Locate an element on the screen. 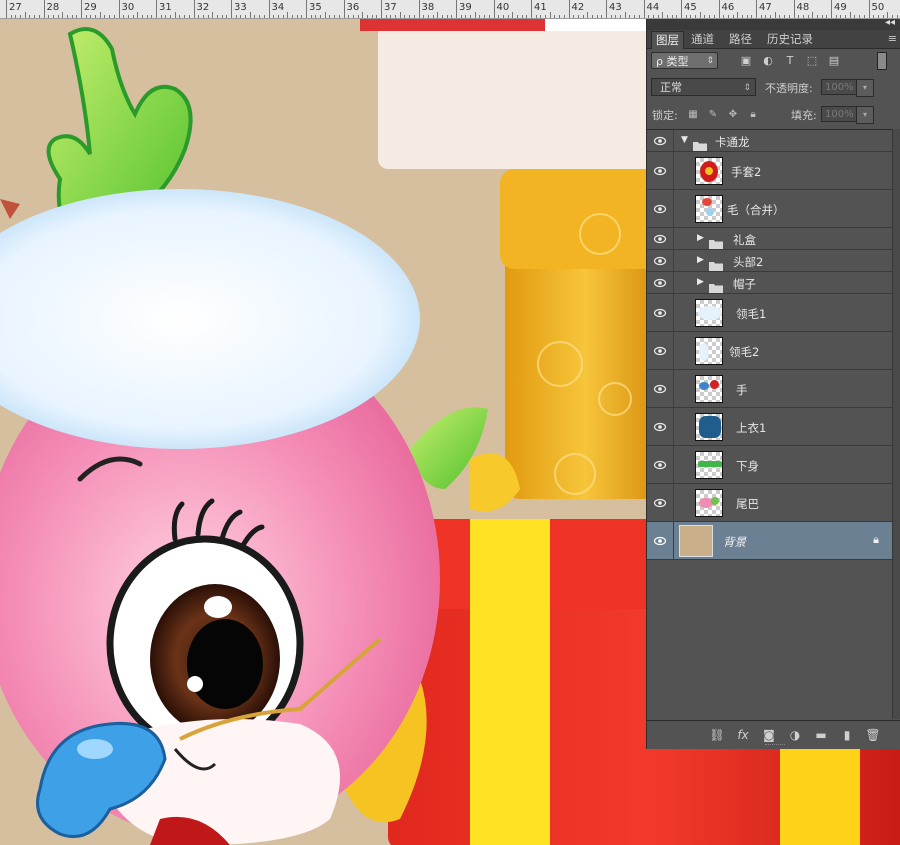 The height and width of the screenshot is (845, 900). ruler-label: 43 is located at coordinates (615, 7).